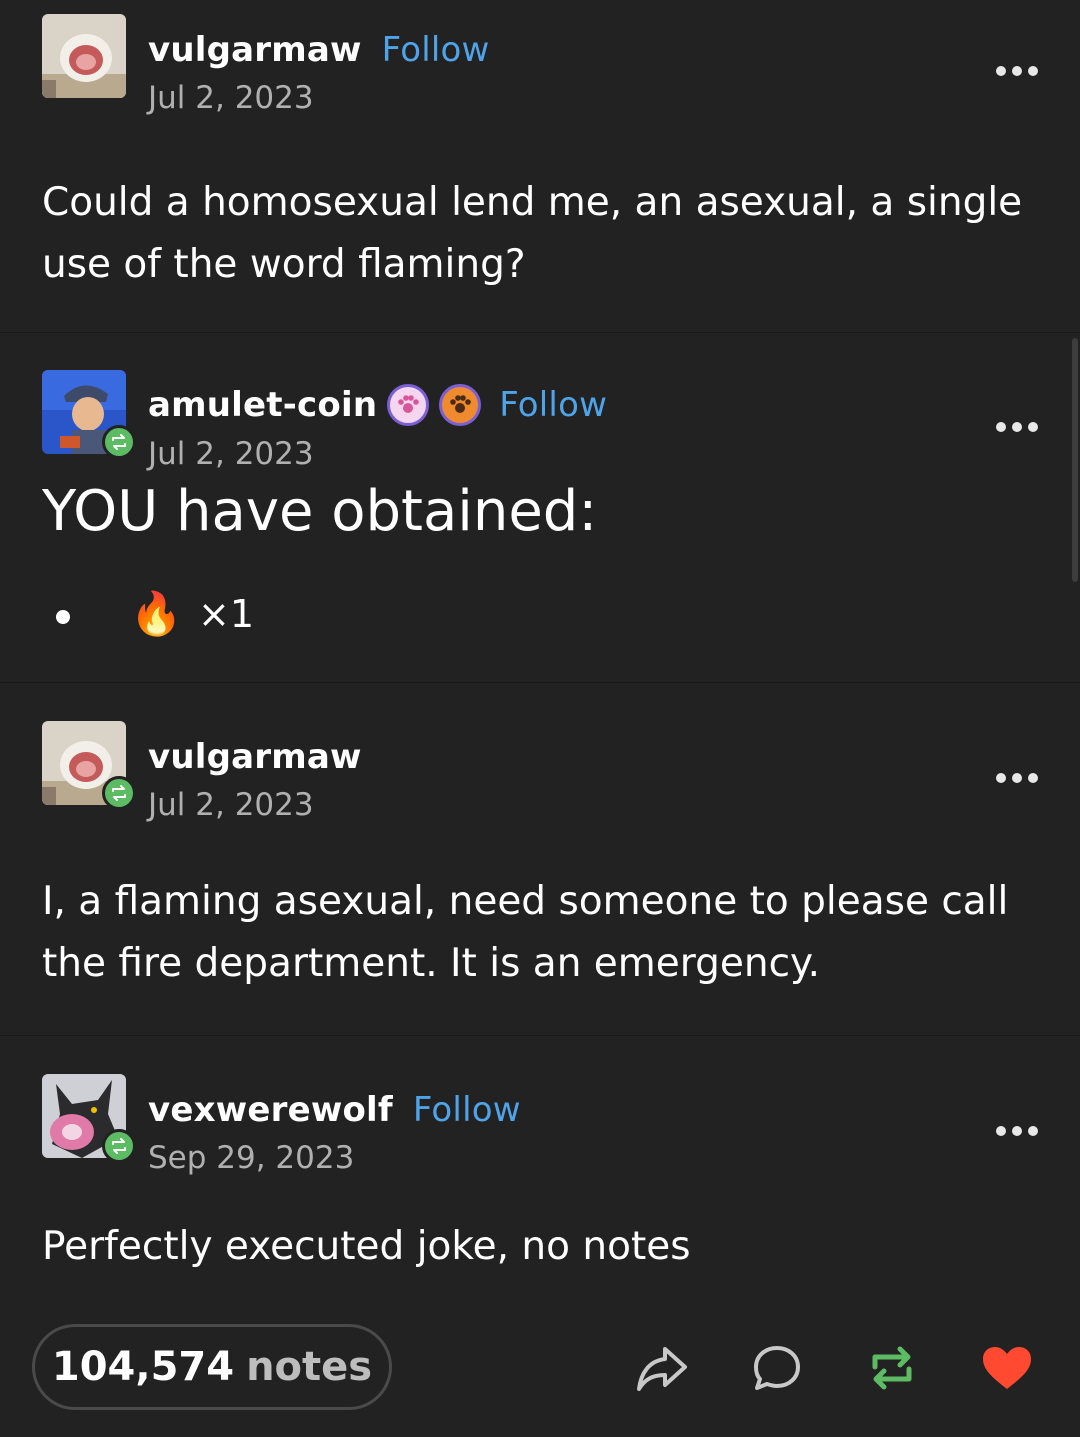 The image size is (1080, 1437). What do you see at coordinates (460, 405) in the screenshot?
I see `paw-badge-orange-icon` at bounding box center [460, 405].